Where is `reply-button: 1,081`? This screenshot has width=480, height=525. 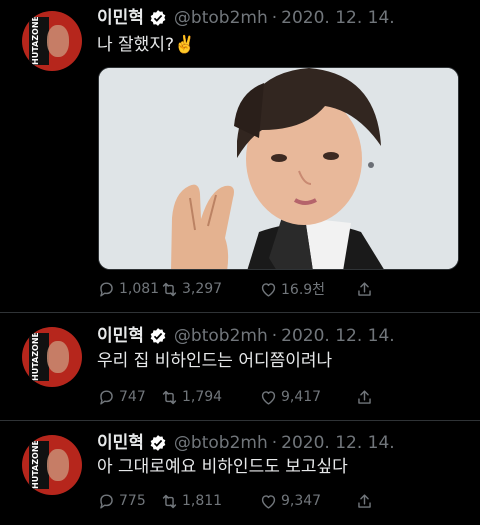
reply-button: 1,081 is located at coordinates (128, 289).